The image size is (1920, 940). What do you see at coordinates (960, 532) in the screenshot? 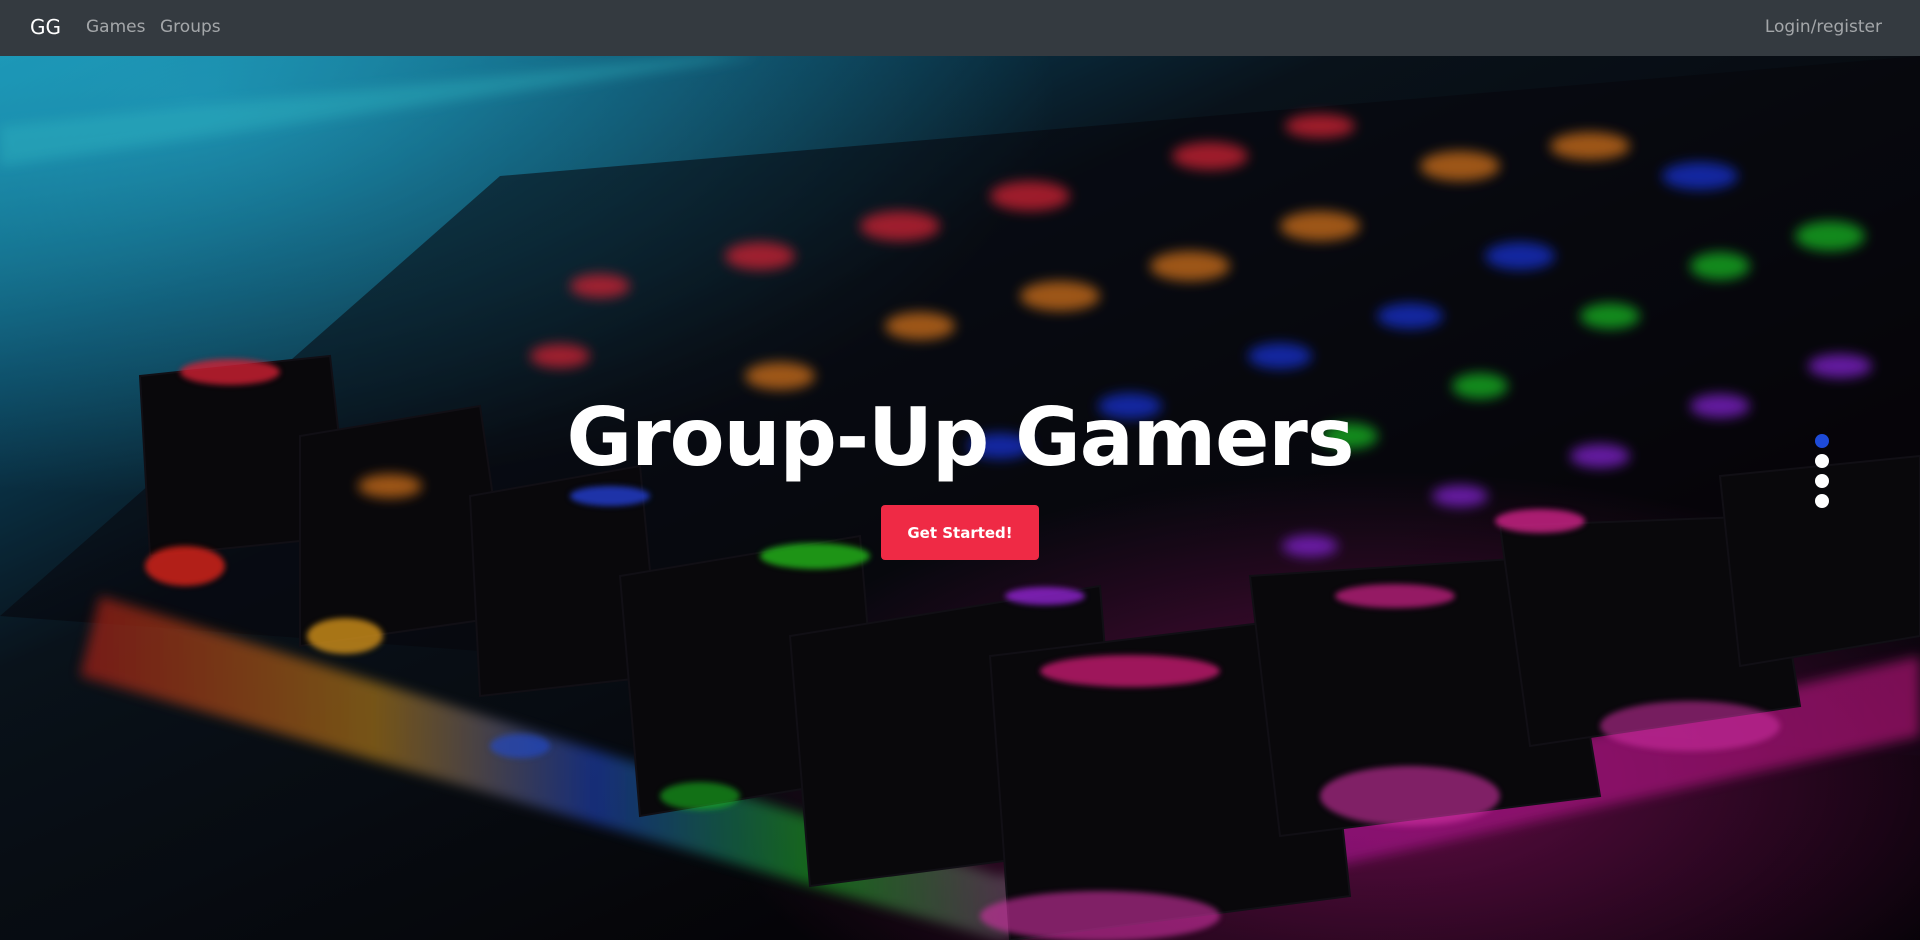
I see `get-started-button: Get Started!` at bounding box center [960, 532].